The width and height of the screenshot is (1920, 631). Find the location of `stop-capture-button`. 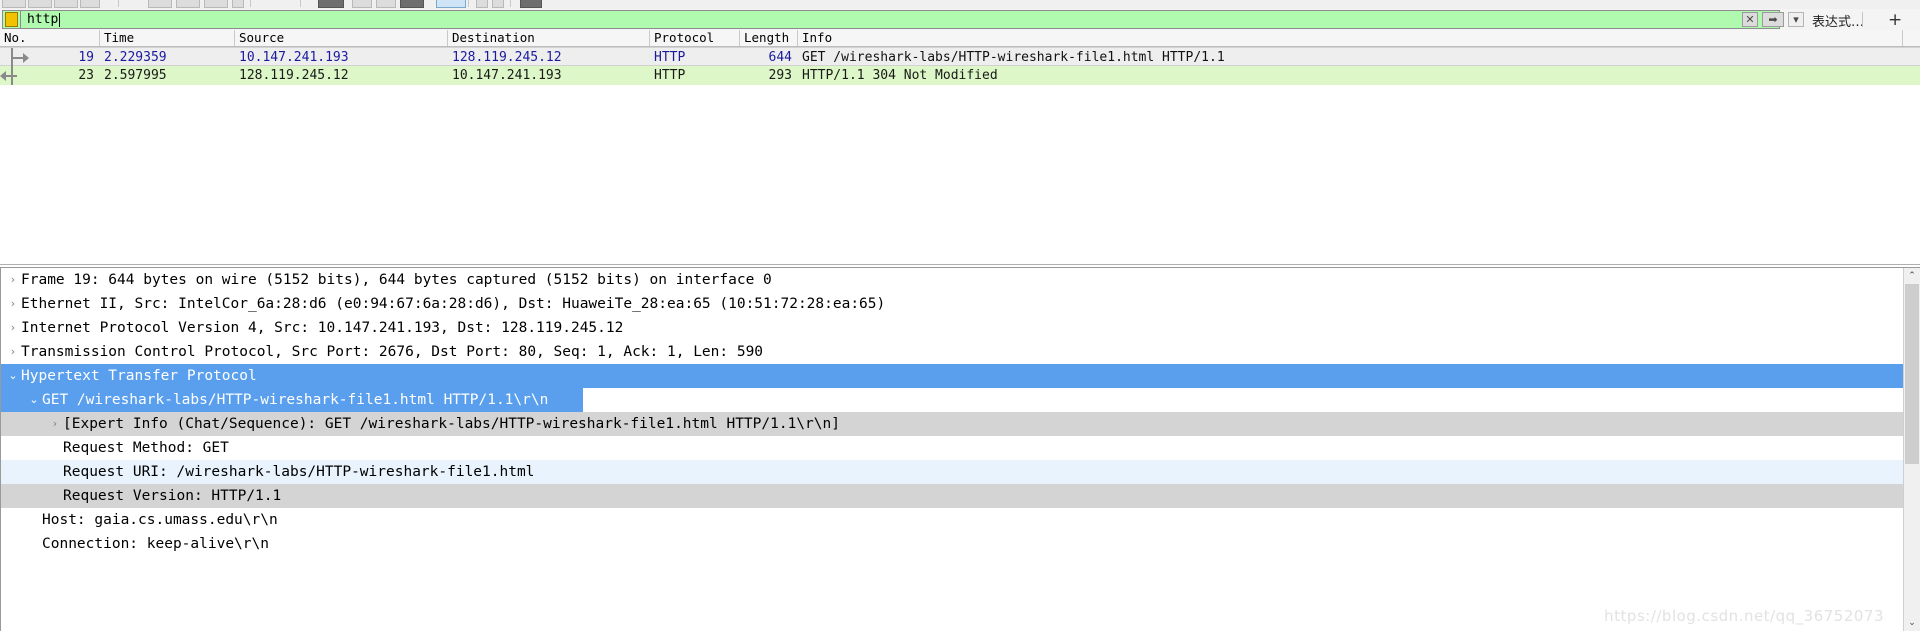

stop-capture-button is located at coordinates (40, 4).